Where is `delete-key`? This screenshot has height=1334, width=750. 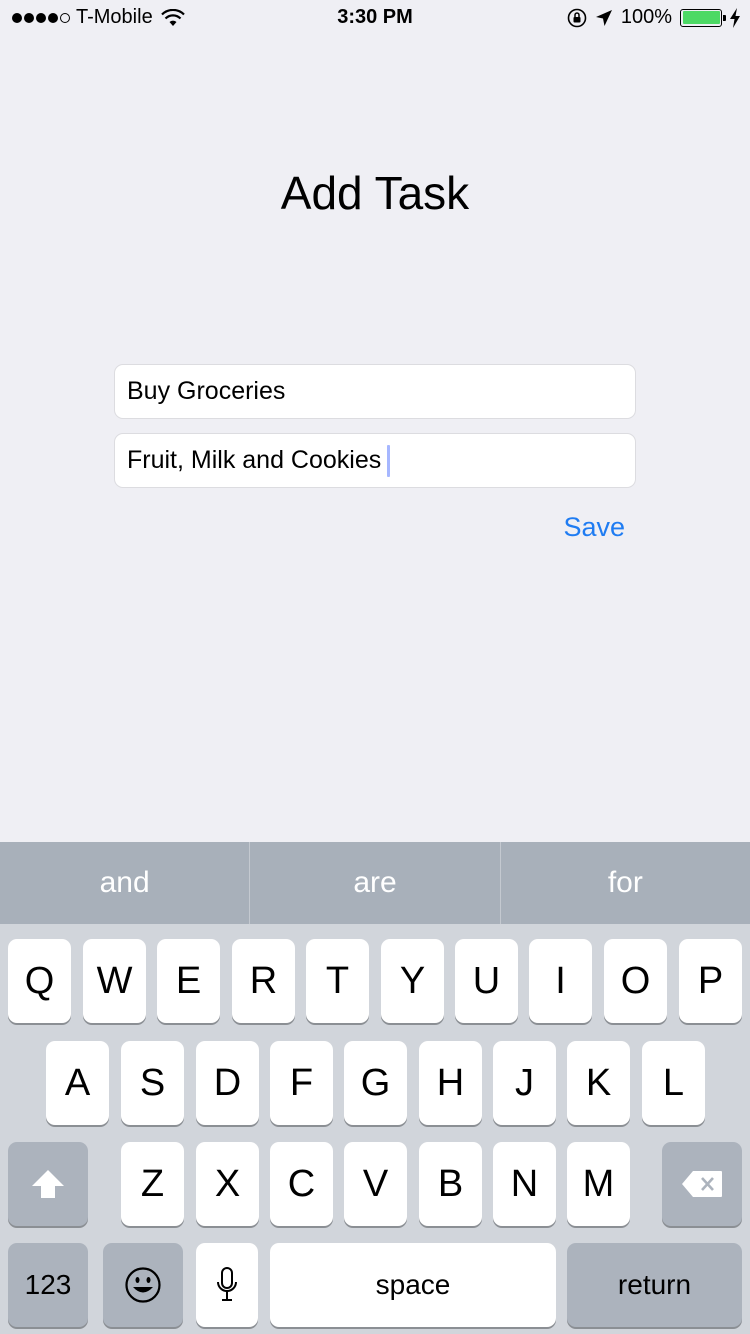 delete-key is located at coordinates (702, 1184).